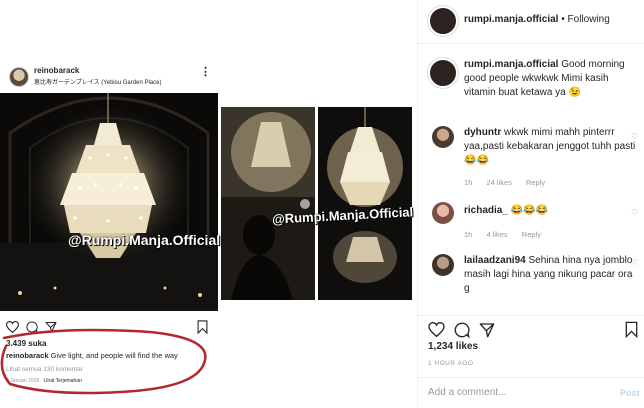 The width and height of the screenshot is (644, 408). What do you see at coordinates (508, 234) in the screenshot?
I see `comment-meta: 1h 4 likes Reply` at bounding box center [508, 234].